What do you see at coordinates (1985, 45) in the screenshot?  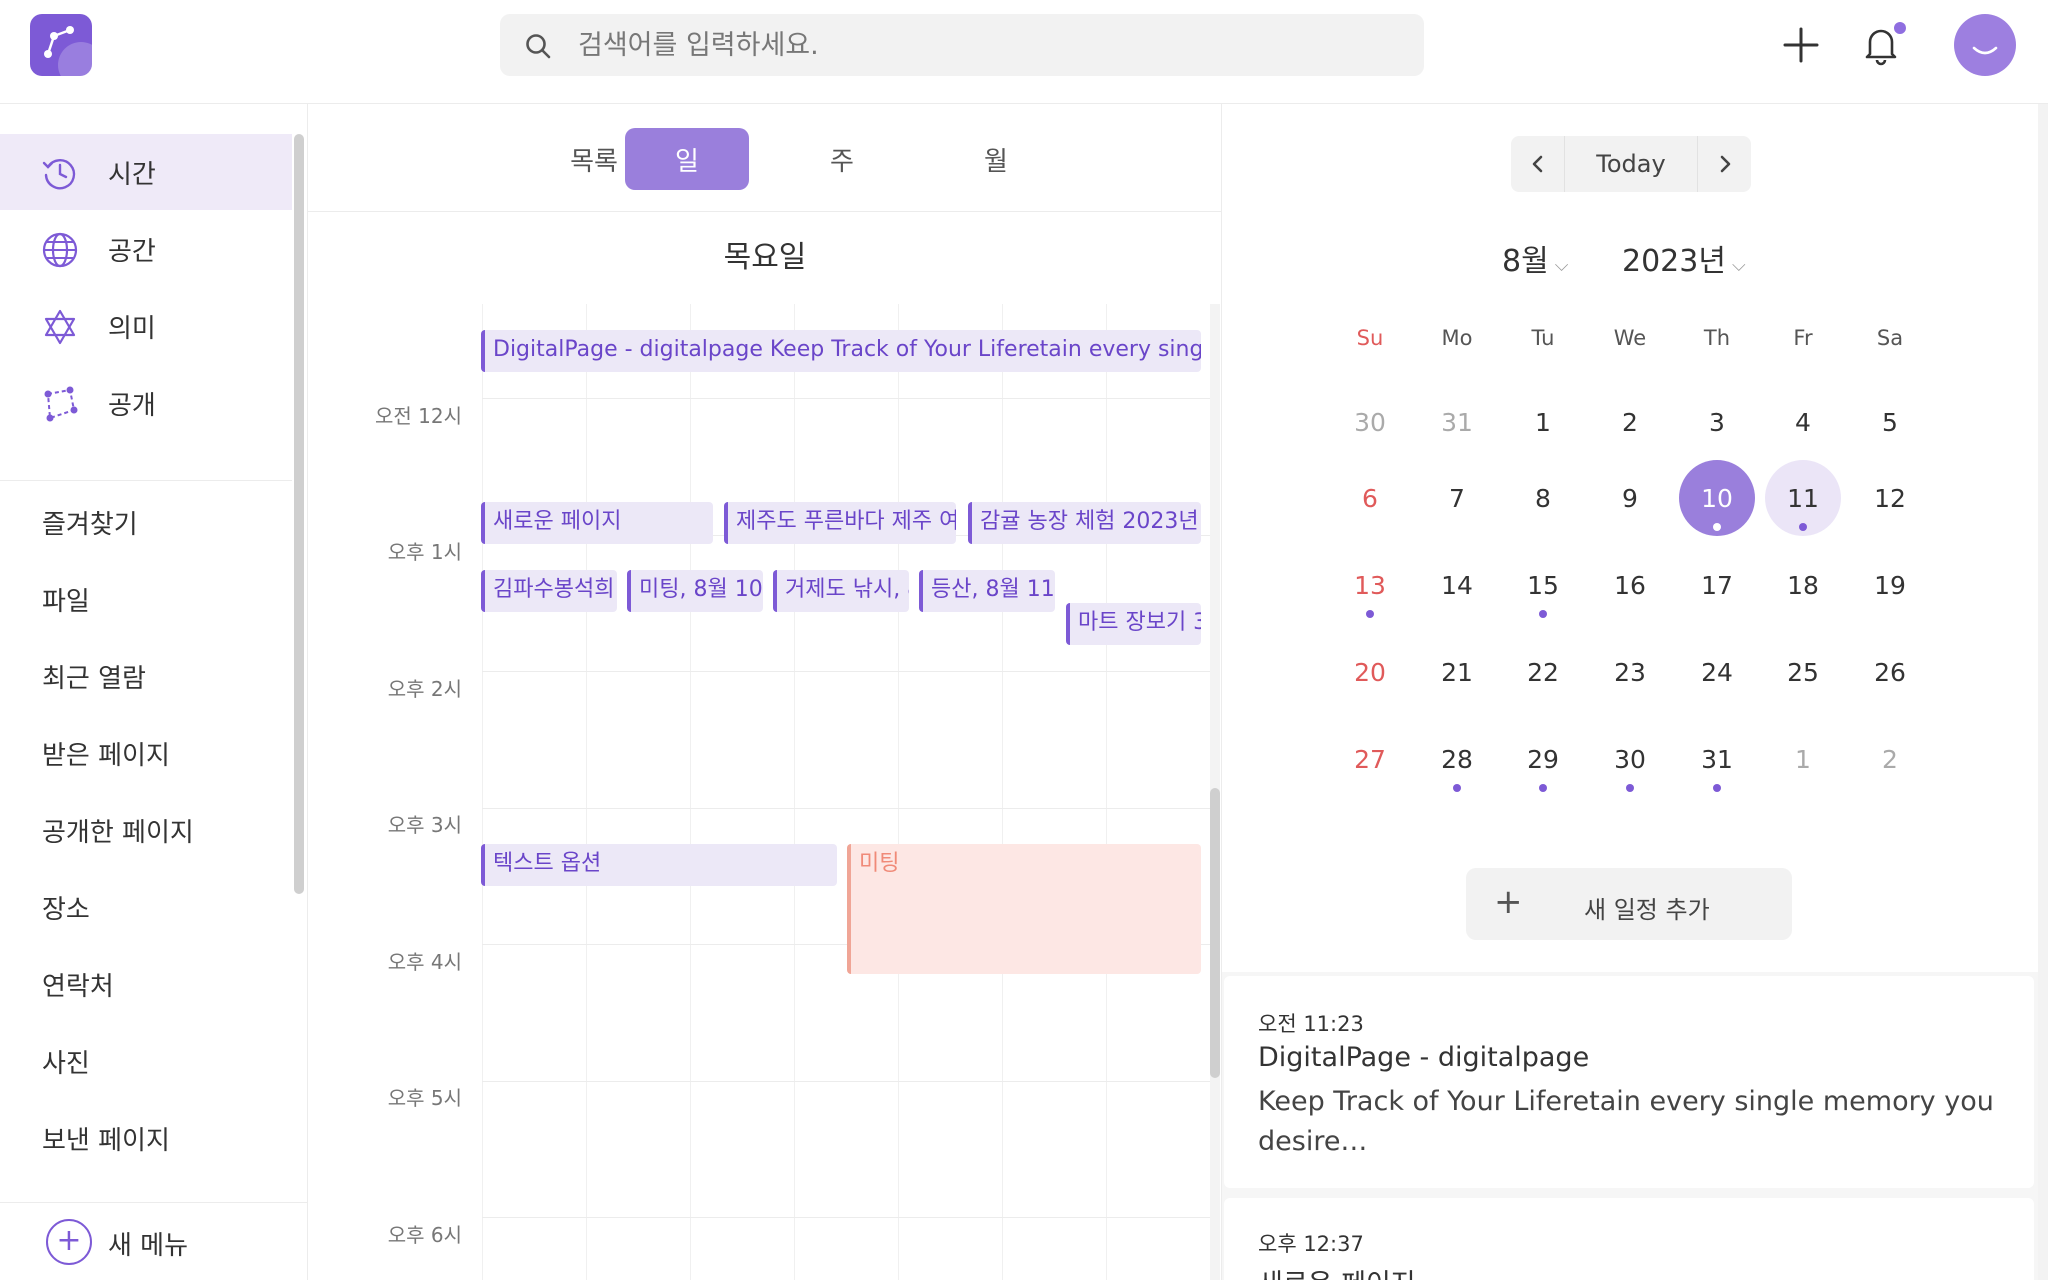 I see `user-avatar` at bounding box center [1985, 45].